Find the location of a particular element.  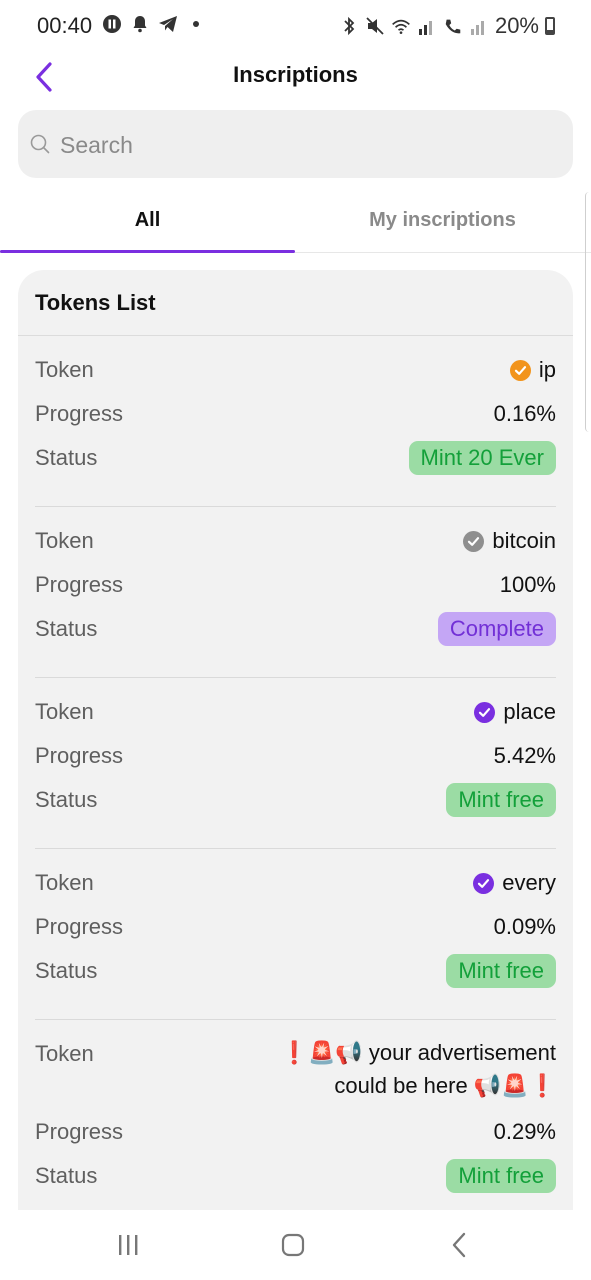

gray-check-icon is located at coordinates (474, 541).